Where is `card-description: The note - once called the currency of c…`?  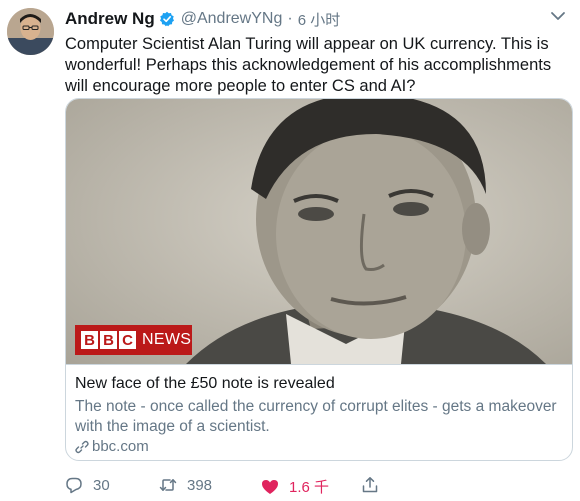 card-description: The note - once called the currency of c… is located at coordinates (316, 416).